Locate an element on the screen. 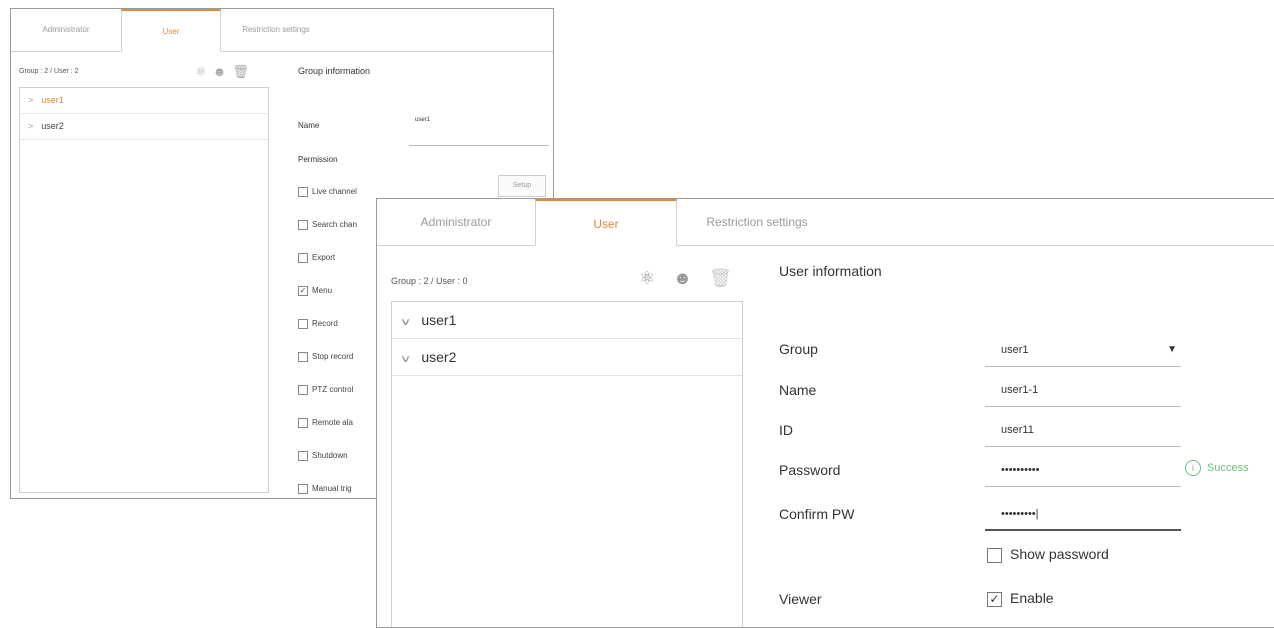 This screenshot has width=1274, height=628. viewer-label: Viewer is located at coordinates (800, 599).